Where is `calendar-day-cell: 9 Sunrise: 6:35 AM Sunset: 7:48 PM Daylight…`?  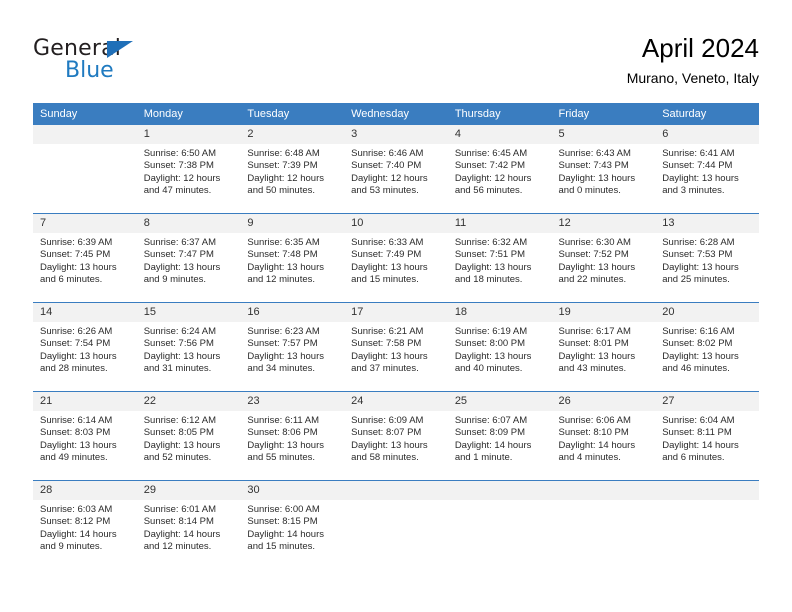 calendar-day-cell: 9 Sunrise: 6:35 AM Sunset: 7:48 PM Daylight… is located at coordinates (292, 258).